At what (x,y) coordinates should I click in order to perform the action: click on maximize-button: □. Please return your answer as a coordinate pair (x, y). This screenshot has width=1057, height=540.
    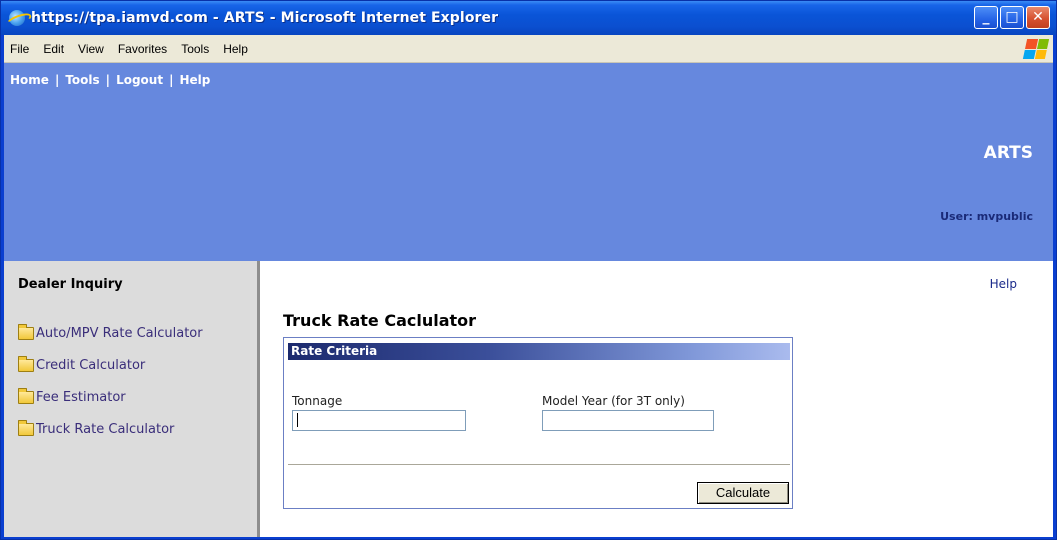
    Looking at the image, I should click on (1012, 17).